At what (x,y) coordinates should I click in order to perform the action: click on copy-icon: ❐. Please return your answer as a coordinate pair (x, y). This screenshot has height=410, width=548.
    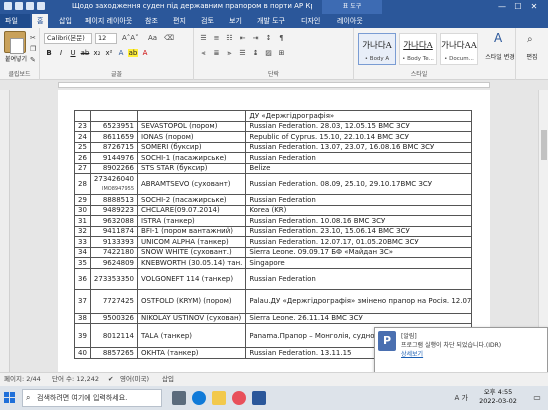
    Looking at the image, I should click on (34, 49).